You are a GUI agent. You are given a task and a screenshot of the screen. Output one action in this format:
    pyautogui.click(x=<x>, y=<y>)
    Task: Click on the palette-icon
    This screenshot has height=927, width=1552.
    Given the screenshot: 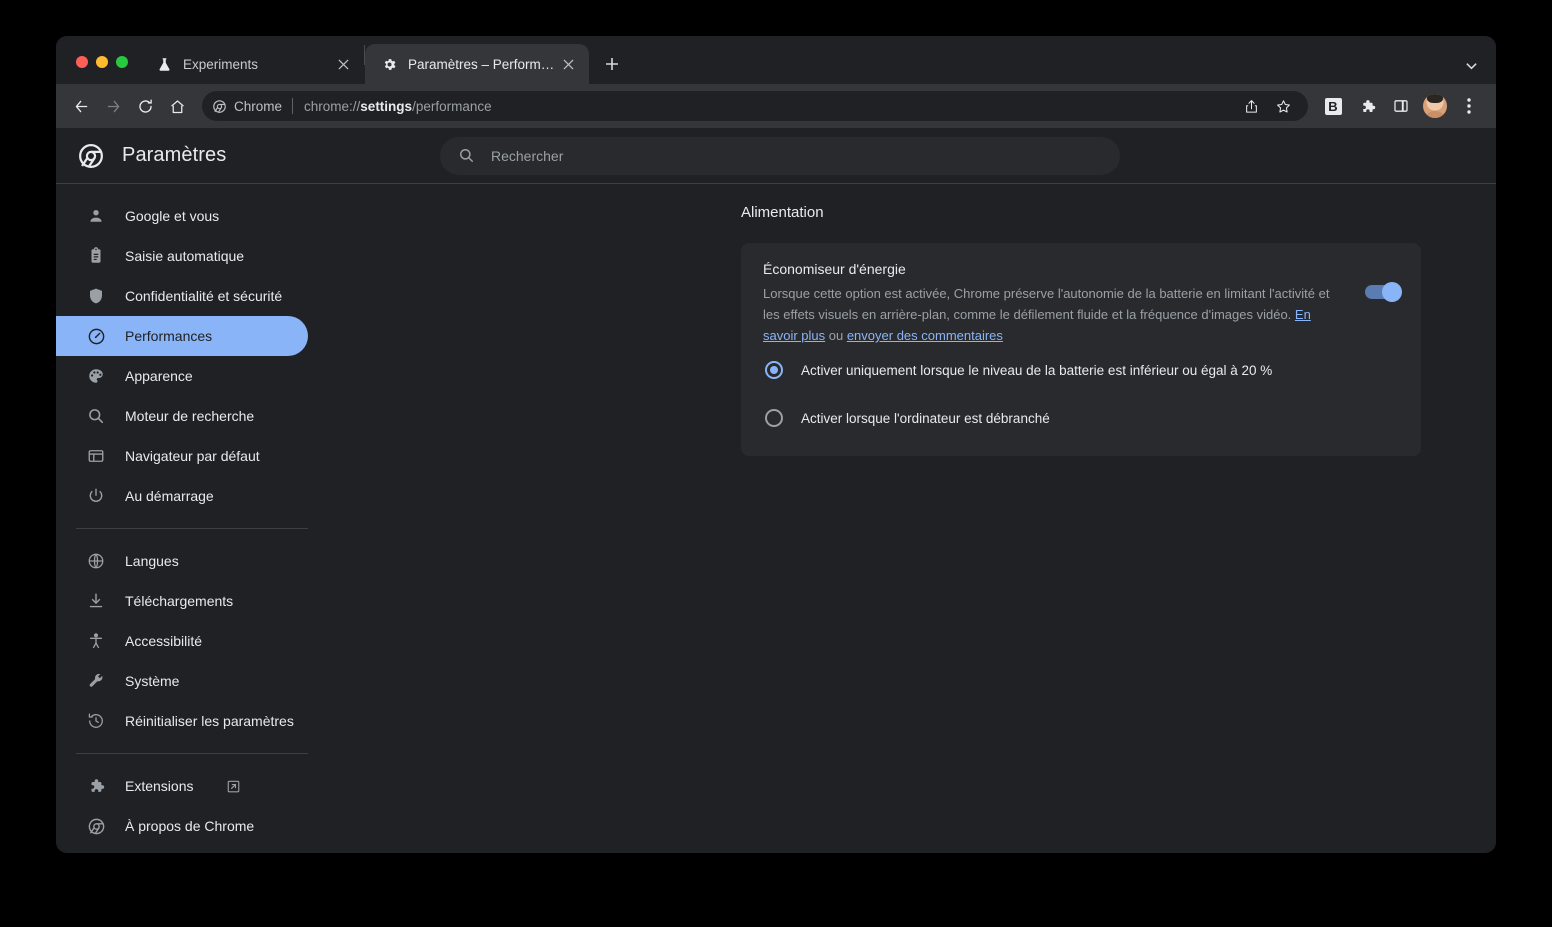 What is the action you would take?
    pyautogui.click(x=96, y=376)
    